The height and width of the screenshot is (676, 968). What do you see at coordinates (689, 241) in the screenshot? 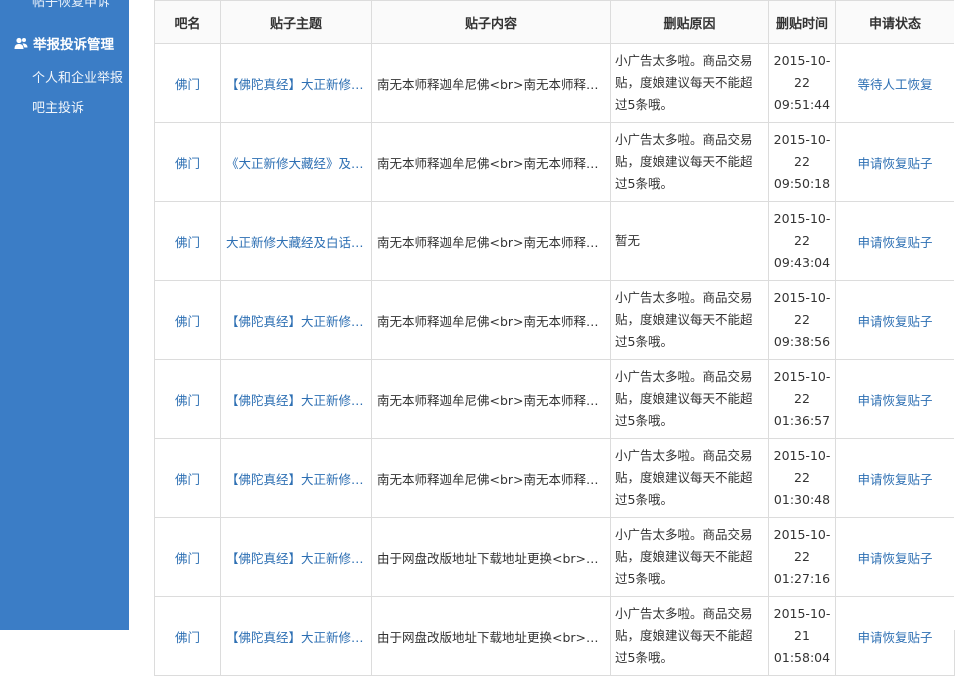
I see `cell-reason: 暂无` at bounding box center [689, 241].